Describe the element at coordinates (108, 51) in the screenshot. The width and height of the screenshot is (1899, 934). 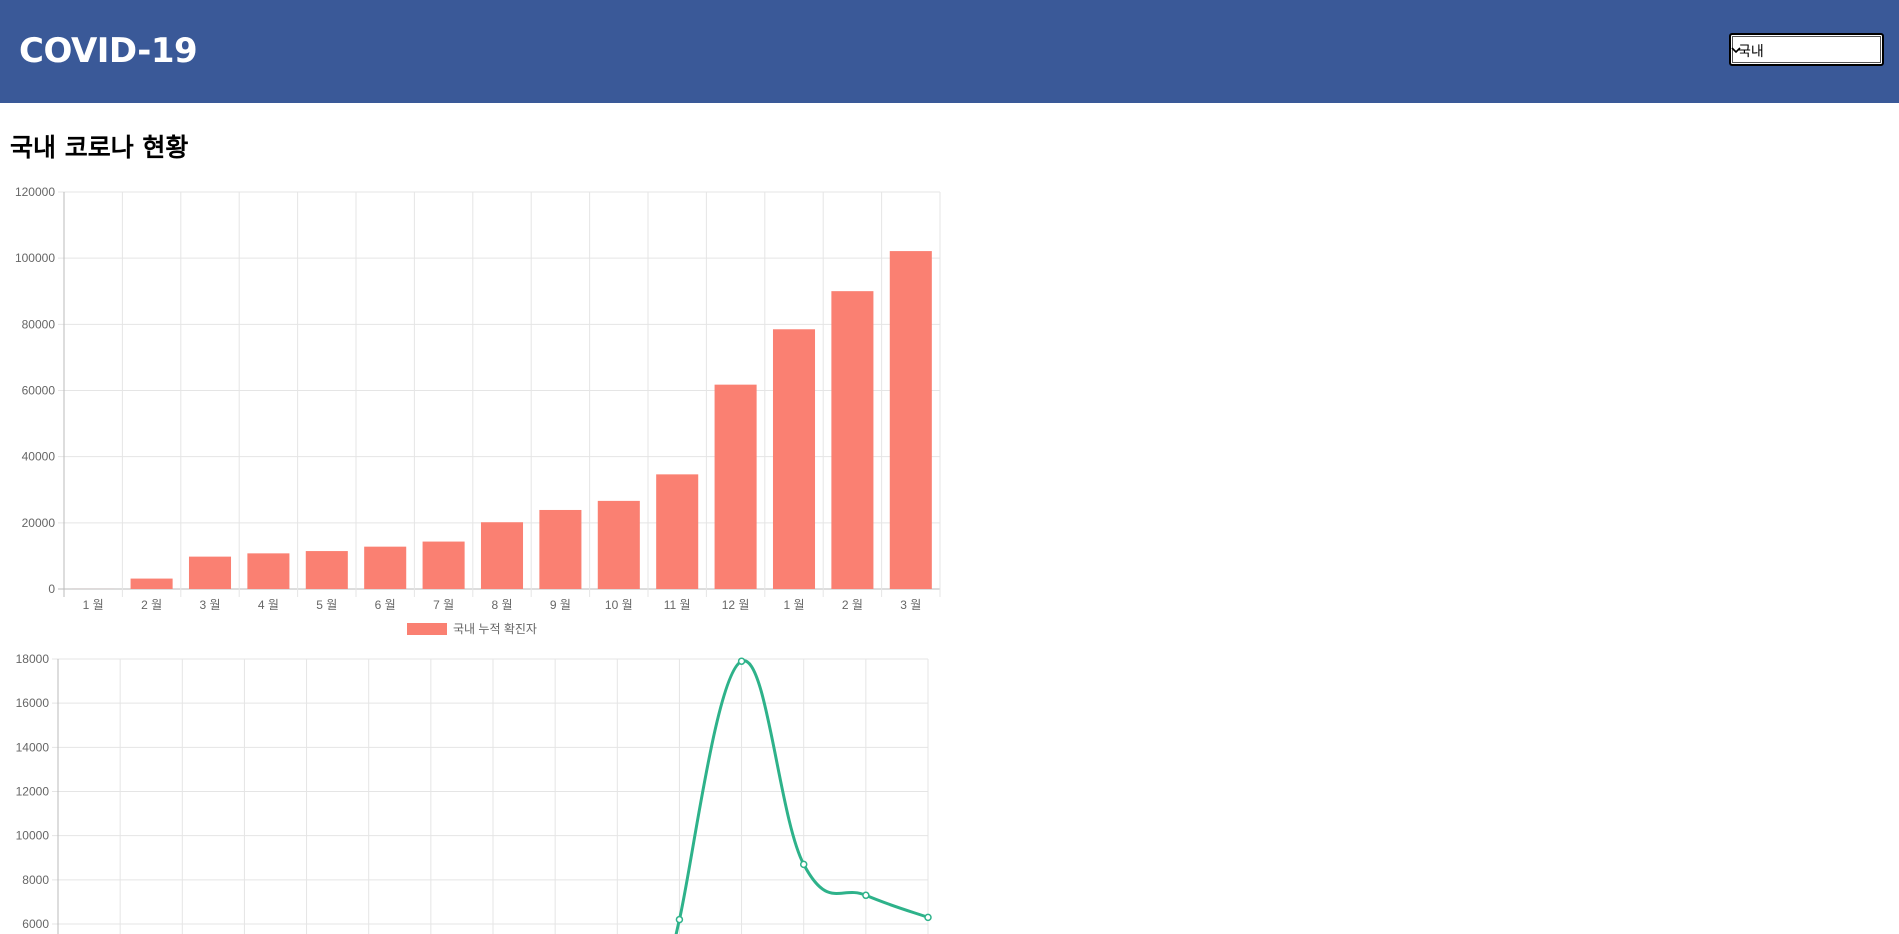
I see `app-title: COVID-19` at that location.